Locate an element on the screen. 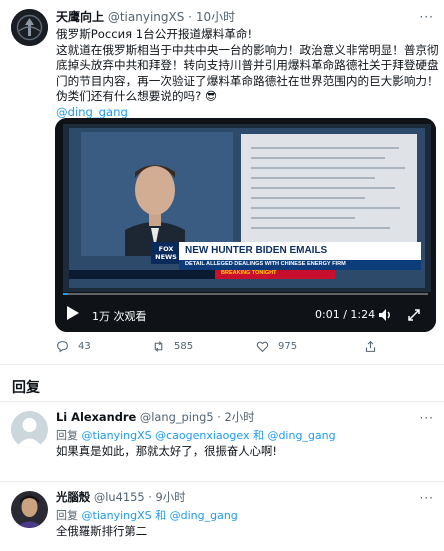 The image size is (444, 551). expand-icon is located at coordinates (414, 316).